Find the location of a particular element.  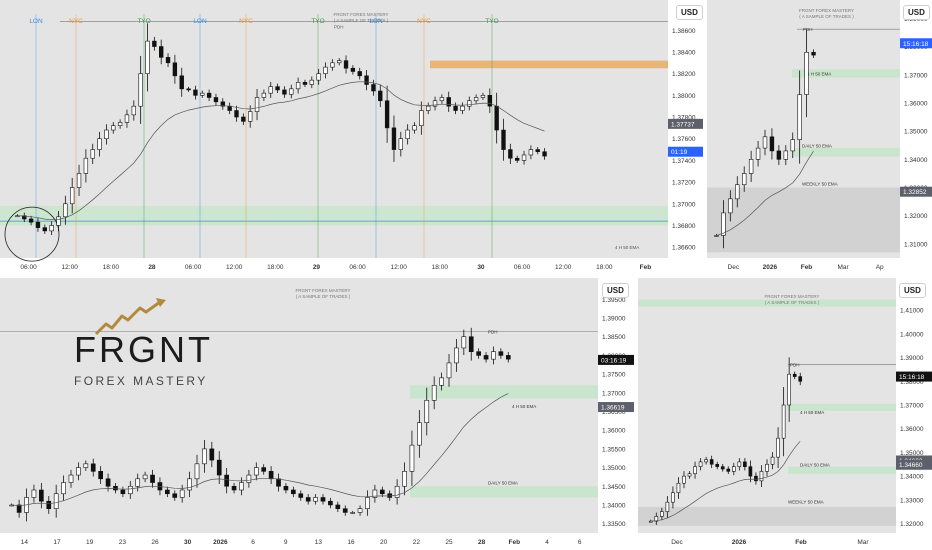

timer-tag: 03:16:19 is located at coordinates (614, 360).